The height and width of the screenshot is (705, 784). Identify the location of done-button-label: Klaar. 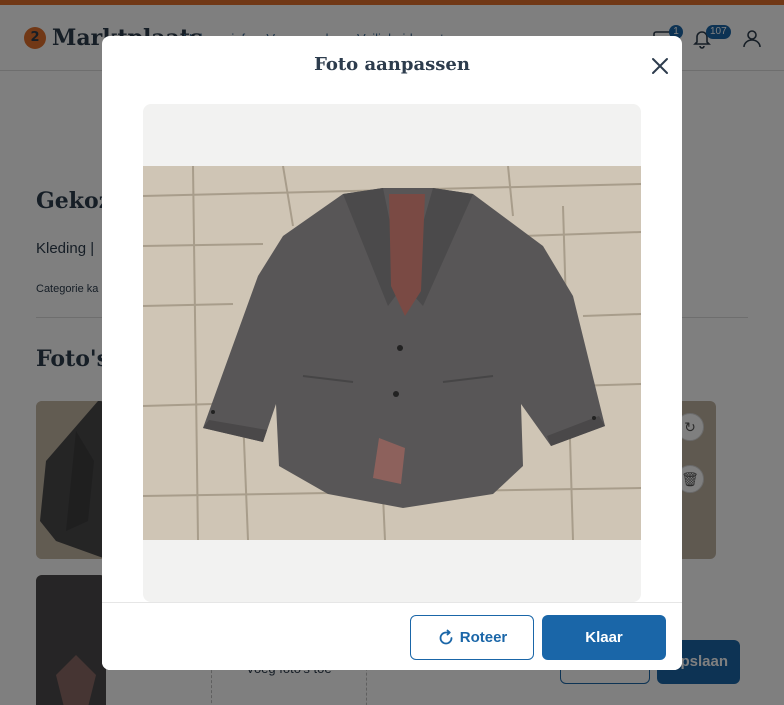
(604, 637).